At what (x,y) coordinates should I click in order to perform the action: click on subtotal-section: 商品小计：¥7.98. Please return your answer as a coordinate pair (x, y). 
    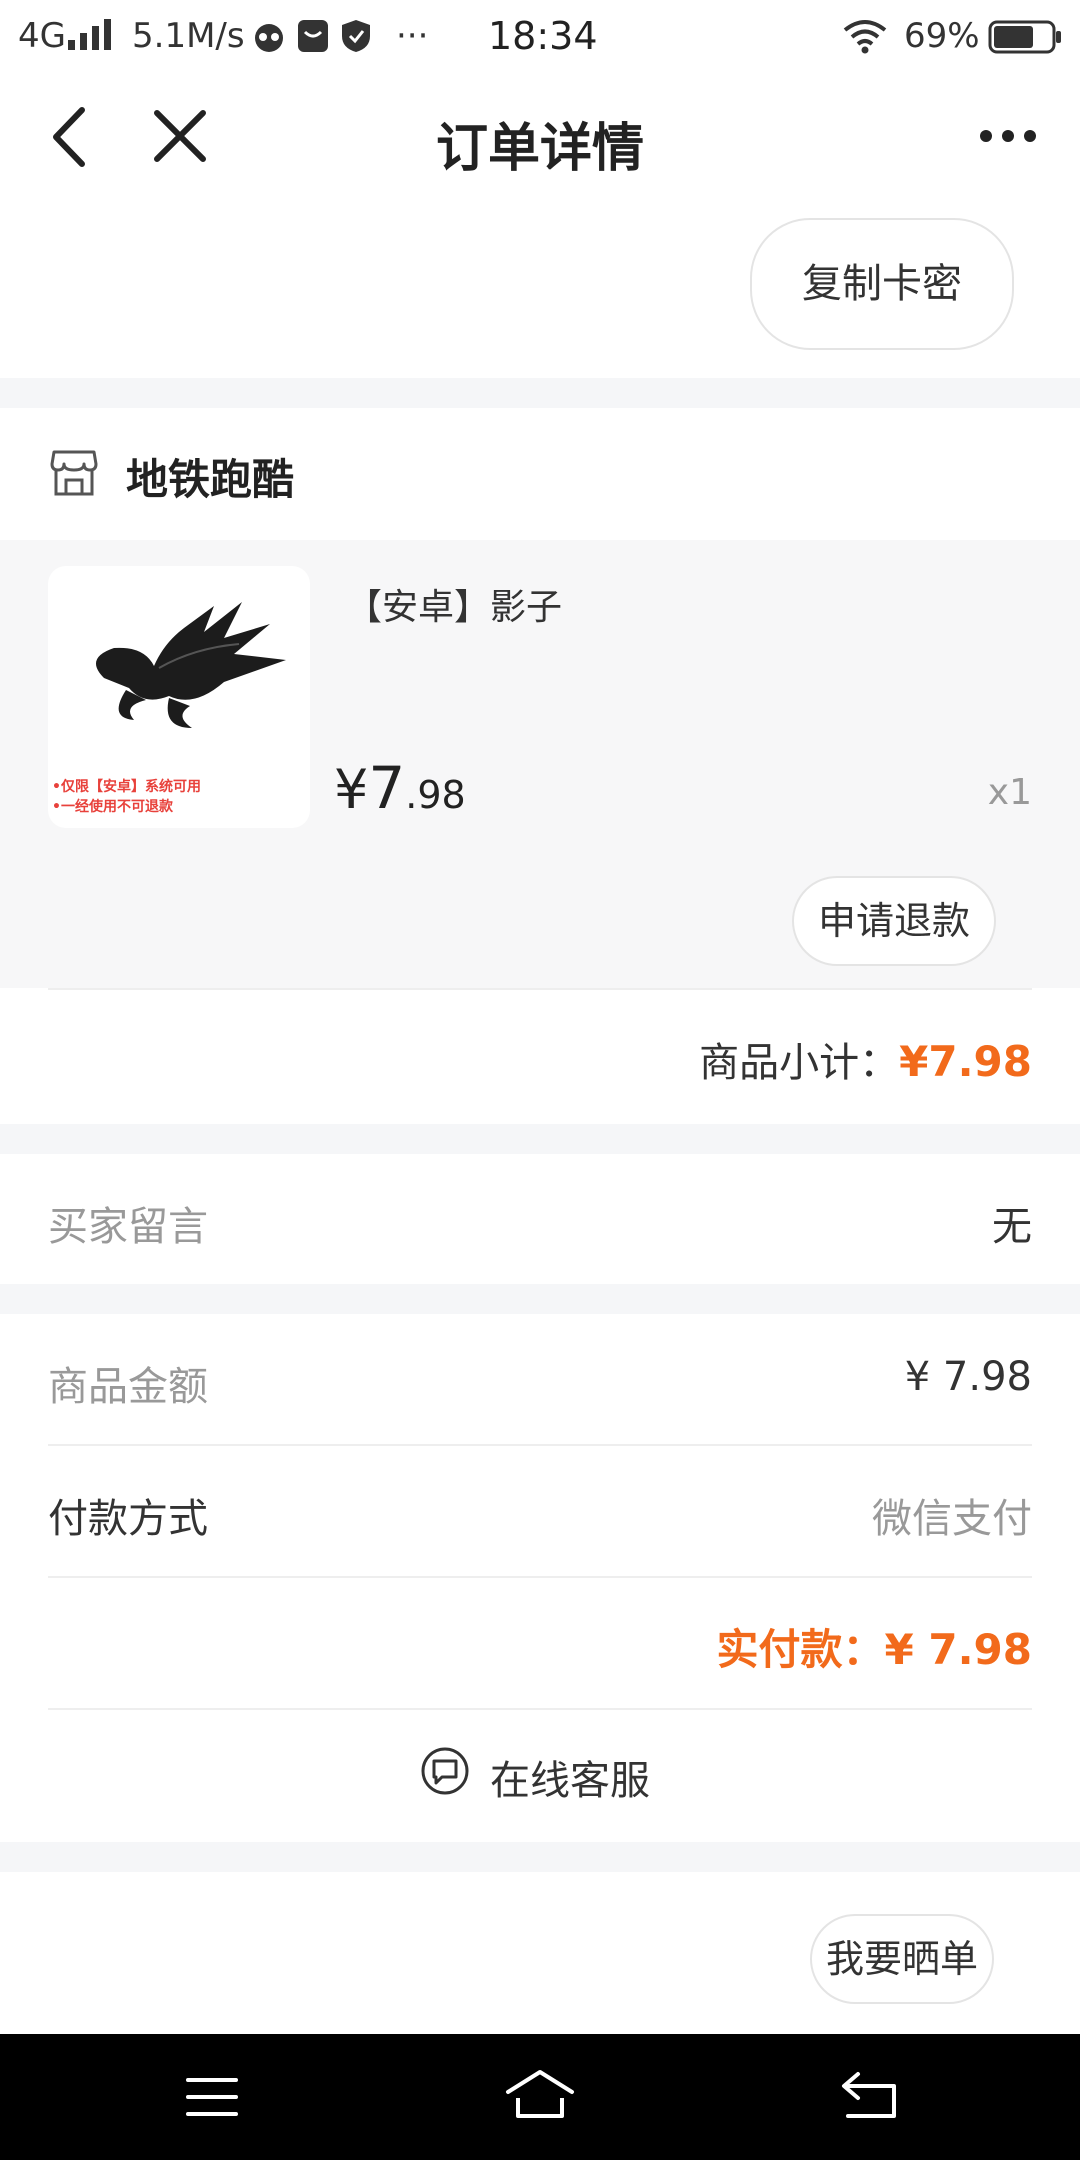
    Looking at the image, I should click on (540, 1056).